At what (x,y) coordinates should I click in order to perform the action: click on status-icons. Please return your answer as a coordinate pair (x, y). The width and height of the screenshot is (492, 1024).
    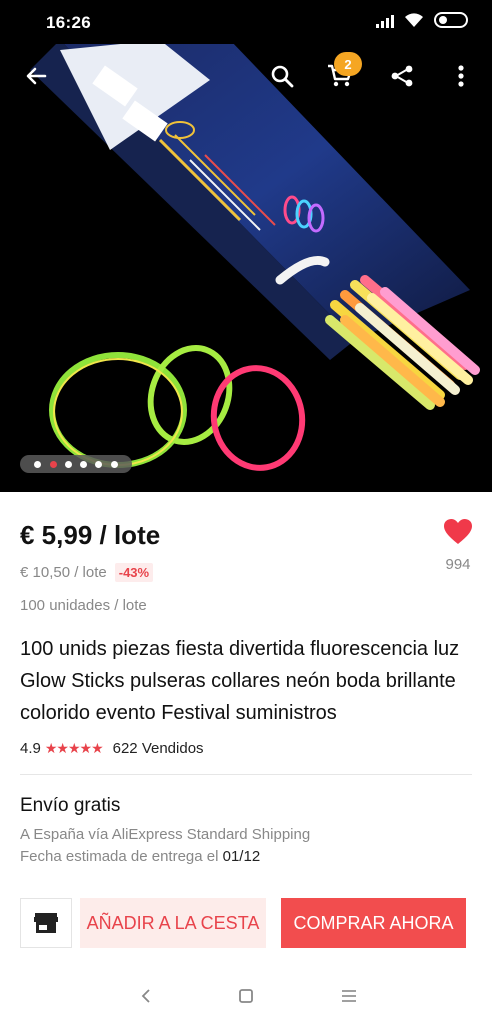
    Looking at the image, I should click on (422, 20).